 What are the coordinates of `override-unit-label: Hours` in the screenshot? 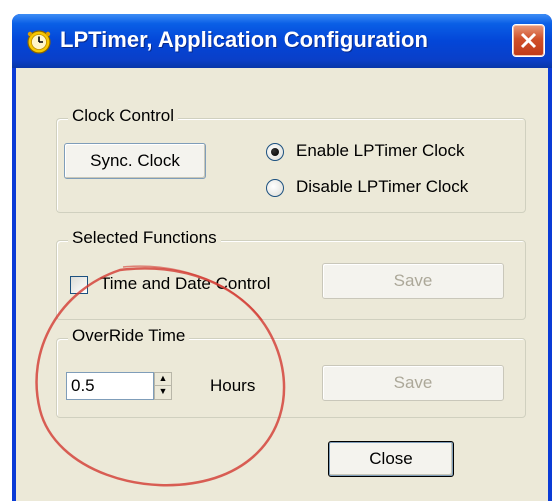 It's located at (233, 385).